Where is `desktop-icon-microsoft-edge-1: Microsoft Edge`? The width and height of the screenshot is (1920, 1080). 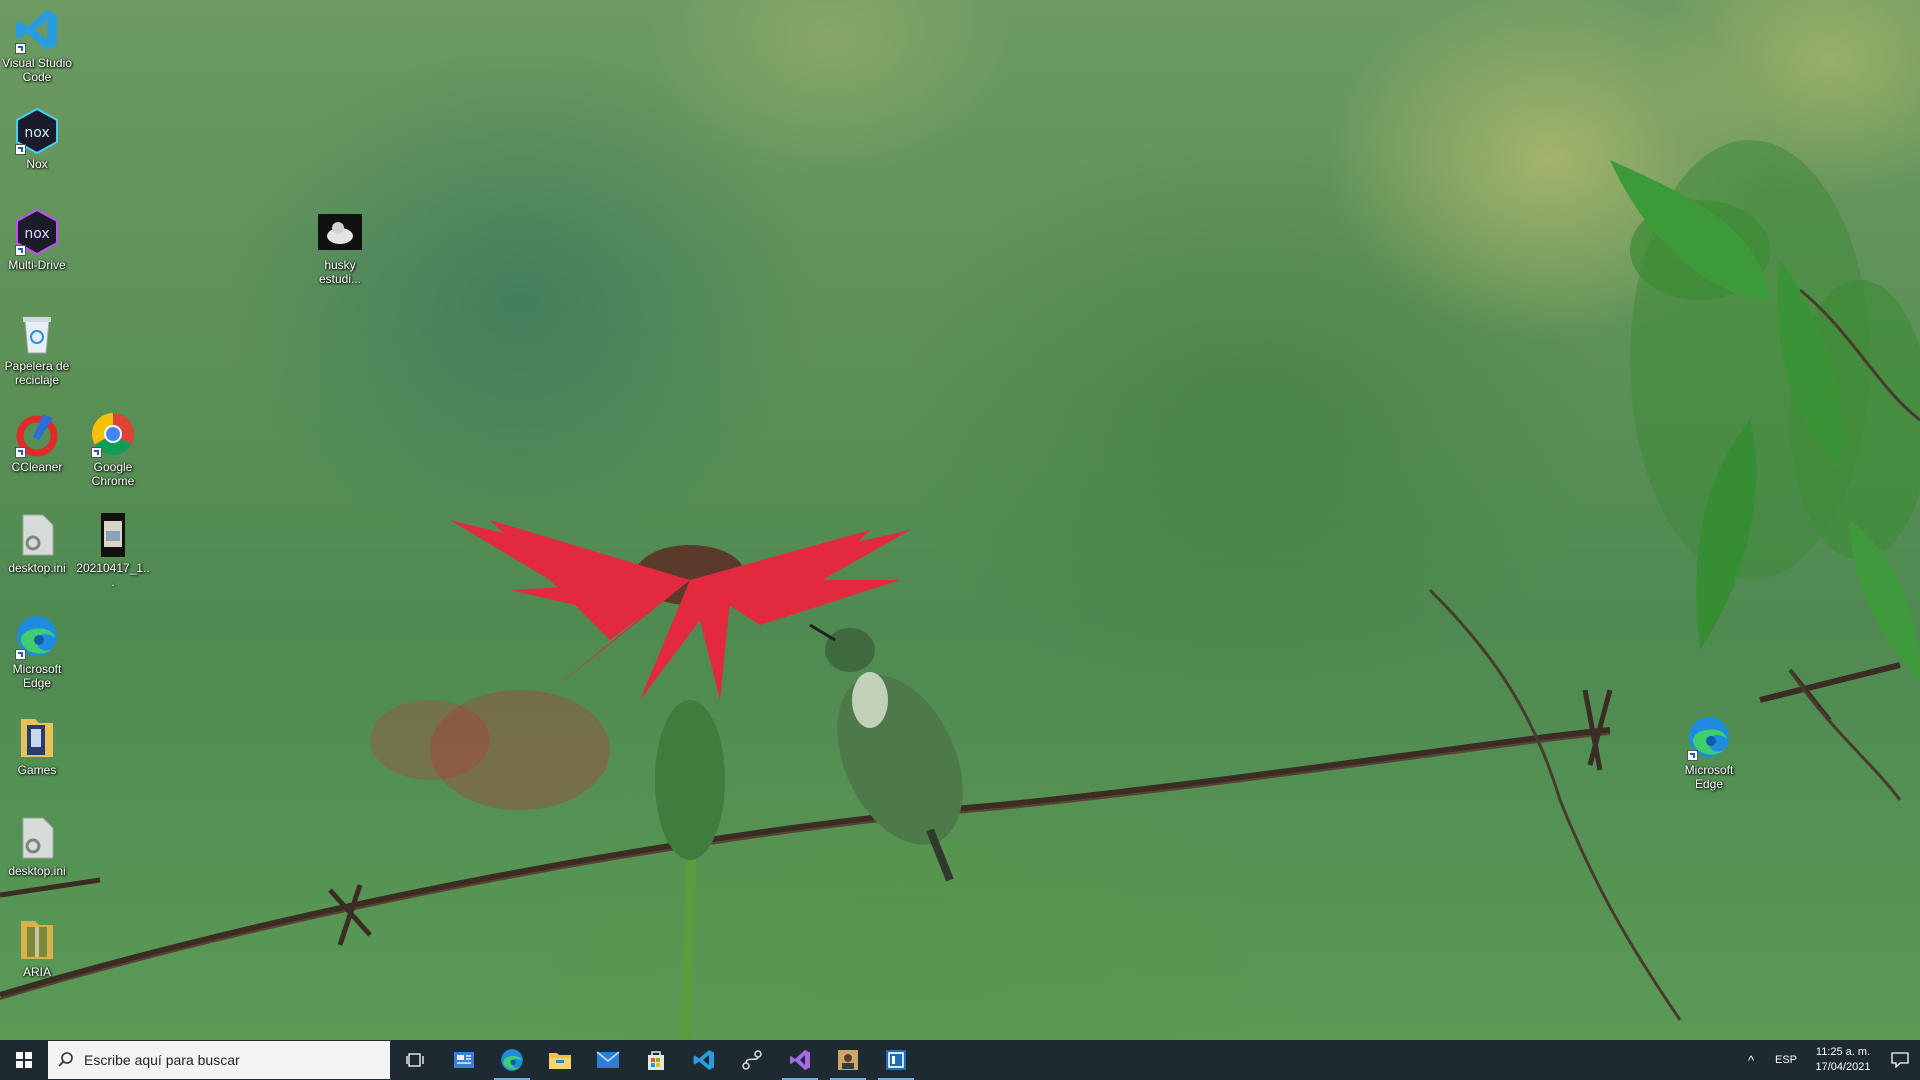 desktop-icon-microsoft-edge-1: Microsoft Edge is located at coordinates (37, 651).